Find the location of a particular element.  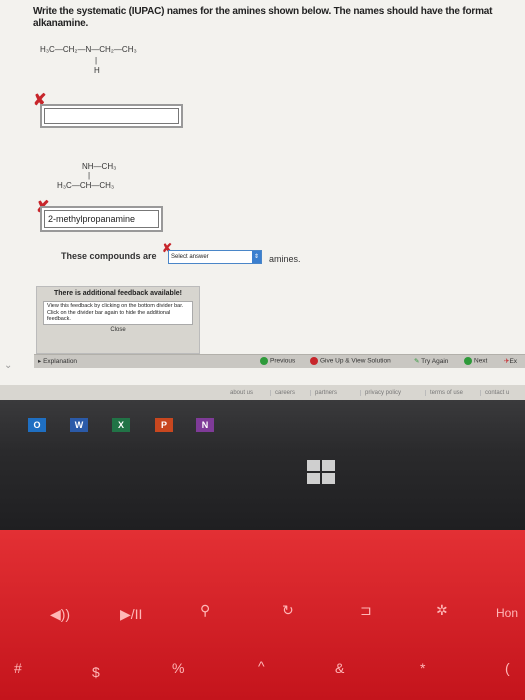

previous-button: Previous is located at coordinates (277, 361).